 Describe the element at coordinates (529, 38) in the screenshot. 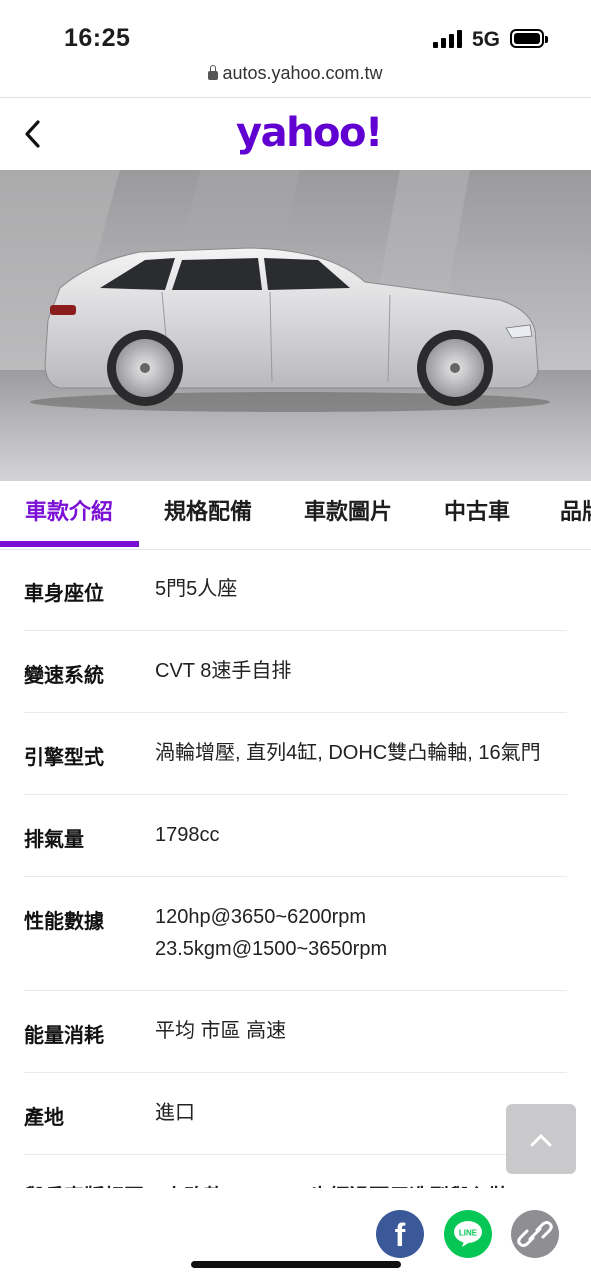

I see `battery-icon` at that location.